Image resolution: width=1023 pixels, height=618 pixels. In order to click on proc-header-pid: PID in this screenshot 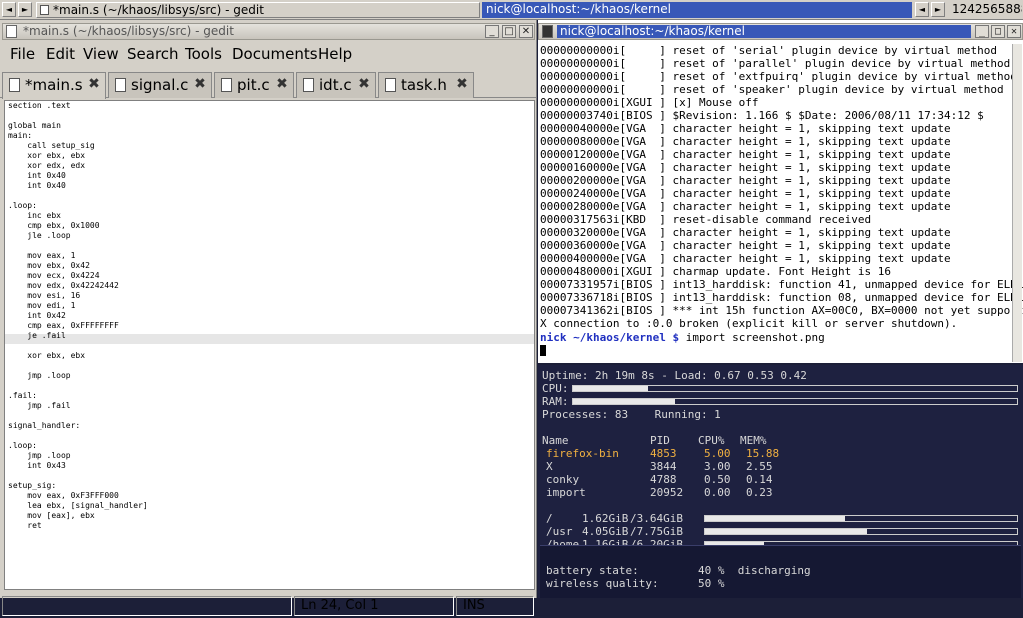, I will do `click(660, 440)`.